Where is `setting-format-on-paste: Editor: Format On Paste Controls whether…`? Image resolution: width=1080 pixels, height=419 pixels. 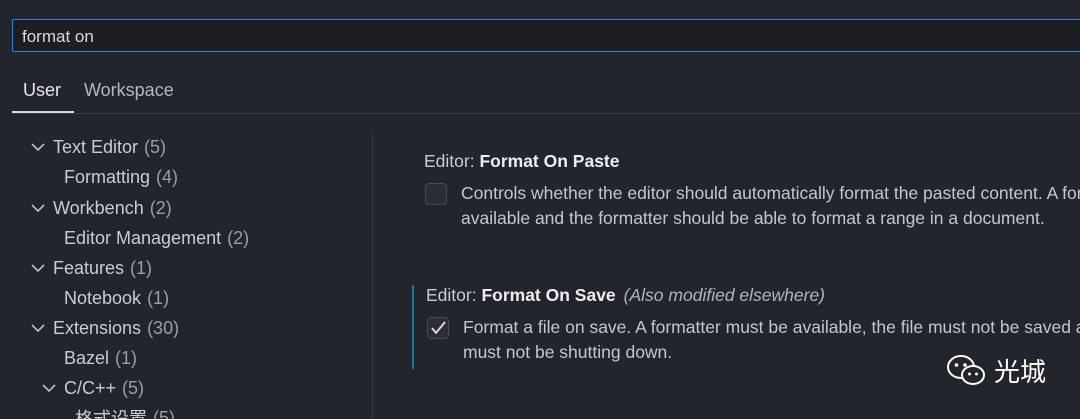 setting-format-on-paste: Editor: Format On Paste Controls whether… is located at coordinates (746, 196).